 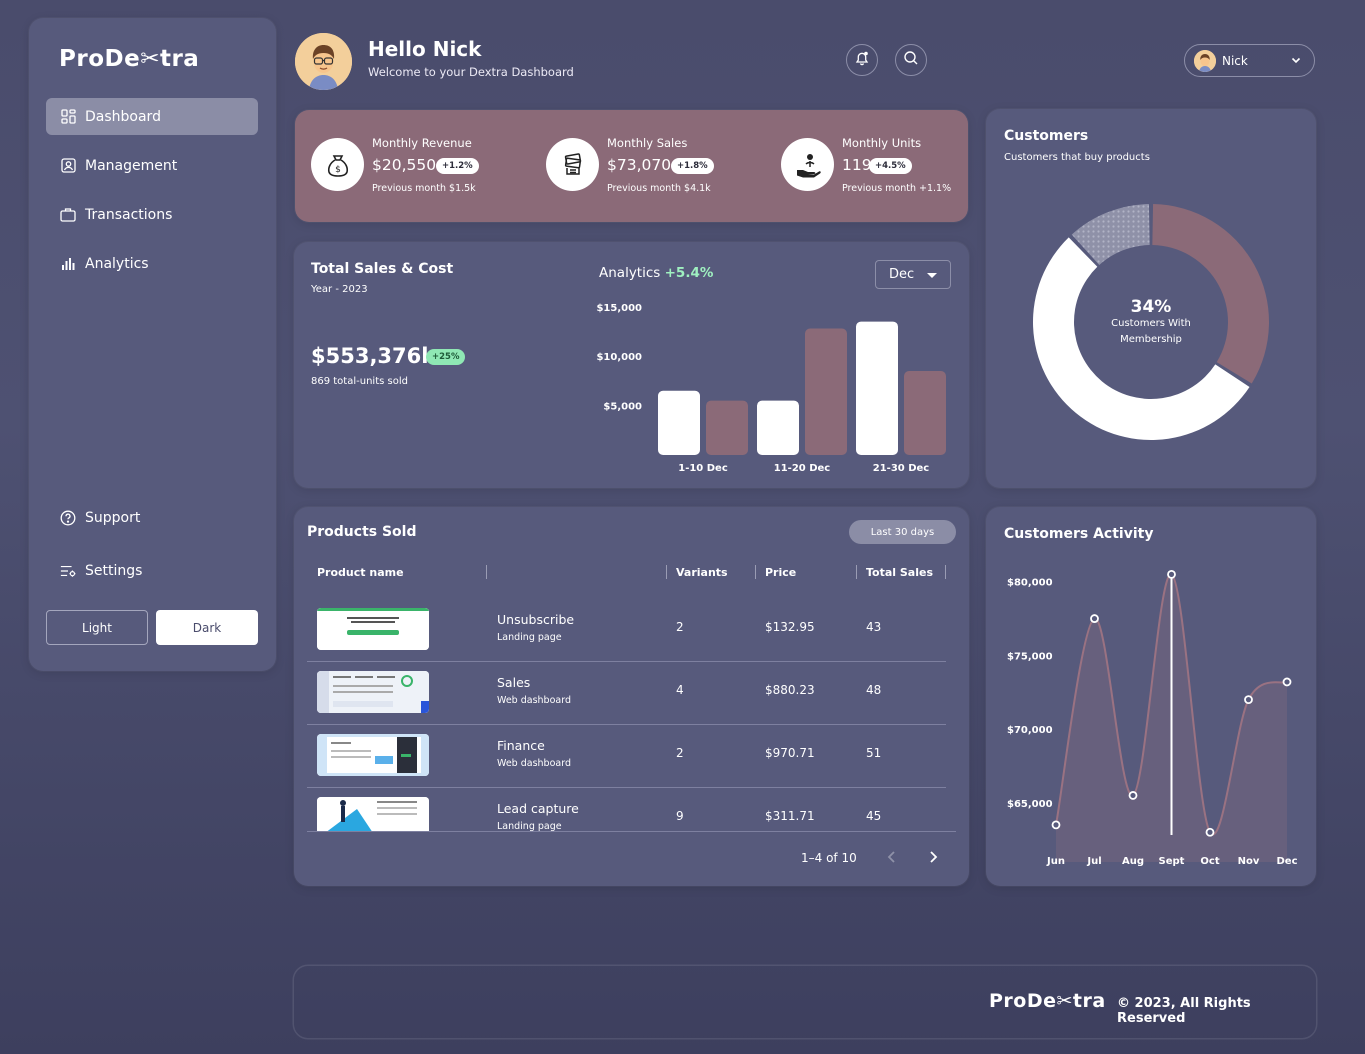 What do you see at coordinates (862, 60) in the screenshot?
I see `notifications-button` at bounding box center [862, 60].